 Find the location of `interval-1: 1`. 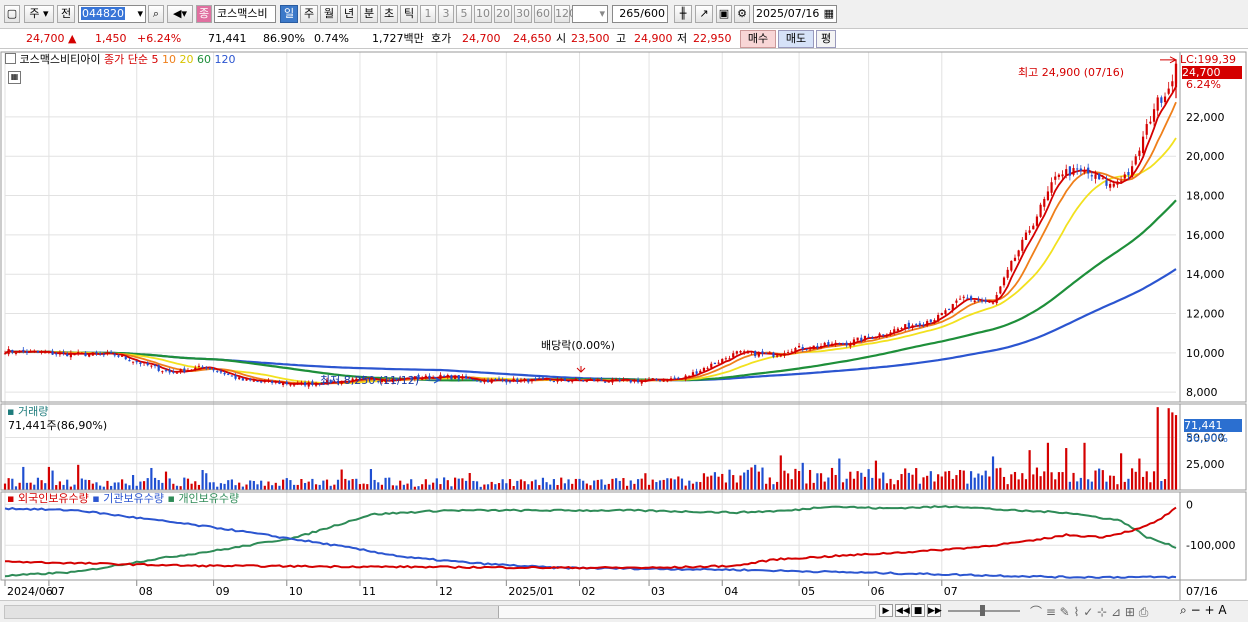

interval-1: 1 is located at coordinates (428, 14).